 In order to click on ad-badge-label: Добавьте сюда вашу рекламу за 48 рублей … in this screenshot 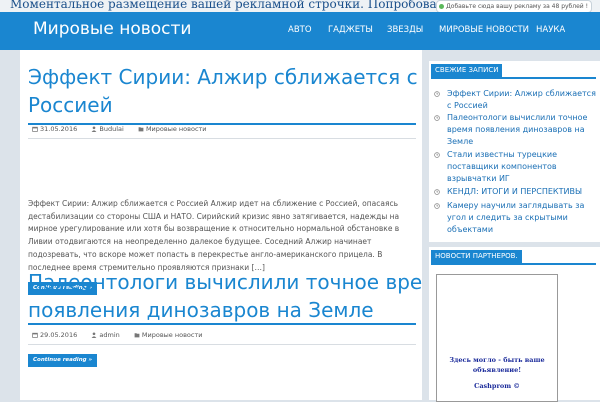, I will do `click(517, 6)`.